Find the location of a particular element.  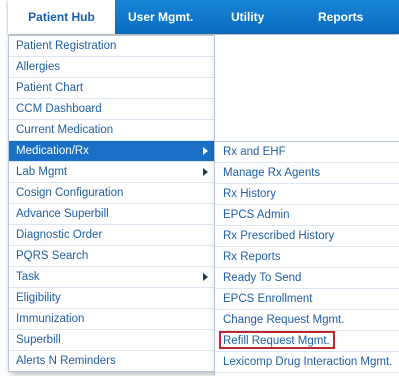

menu-item-patient-chart: Patient Chart is located at coordinates (111, 88).